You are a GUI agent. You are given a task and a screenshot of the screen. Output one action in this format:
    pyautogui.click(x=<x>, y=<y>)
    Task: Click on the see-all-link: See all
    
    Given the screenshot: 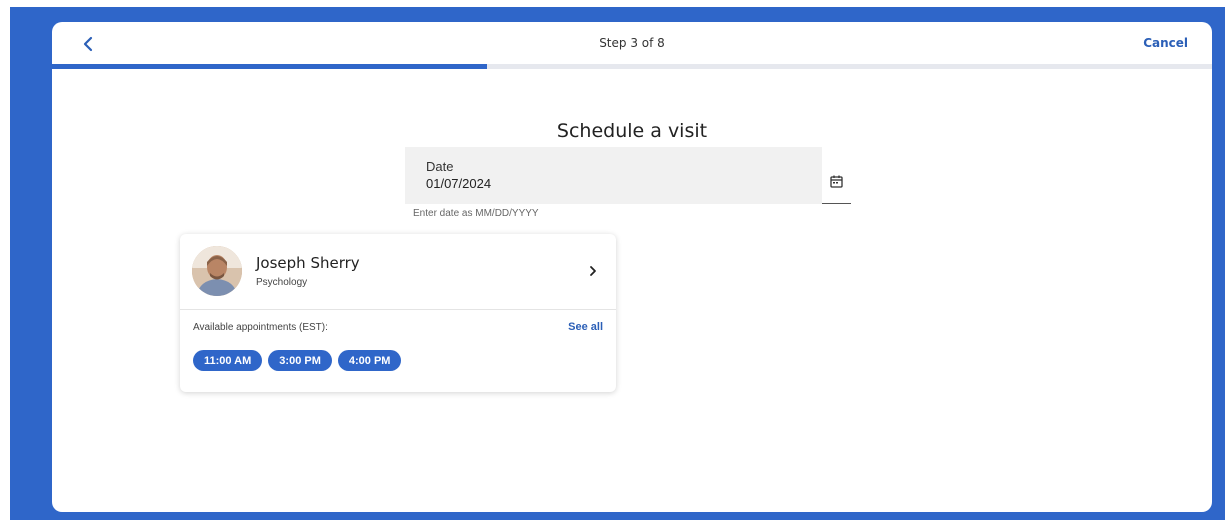 What is the action you would take?
    pyautogui.click(x=585, y=327)
    